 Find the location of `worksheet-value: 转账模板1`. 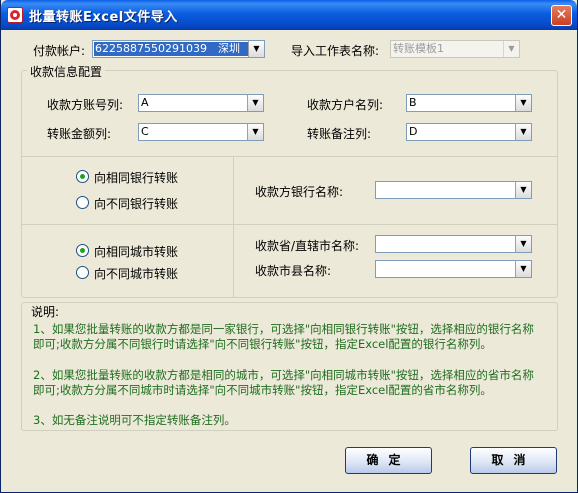

worksheet-value: 转账模板1 is located at coordinates (418, 48).